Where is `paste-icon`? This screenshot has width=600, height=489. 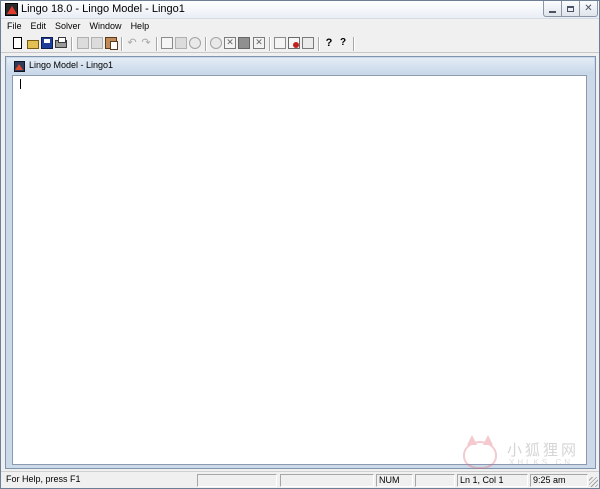 paste-icon is located at coordinates (111, 43).